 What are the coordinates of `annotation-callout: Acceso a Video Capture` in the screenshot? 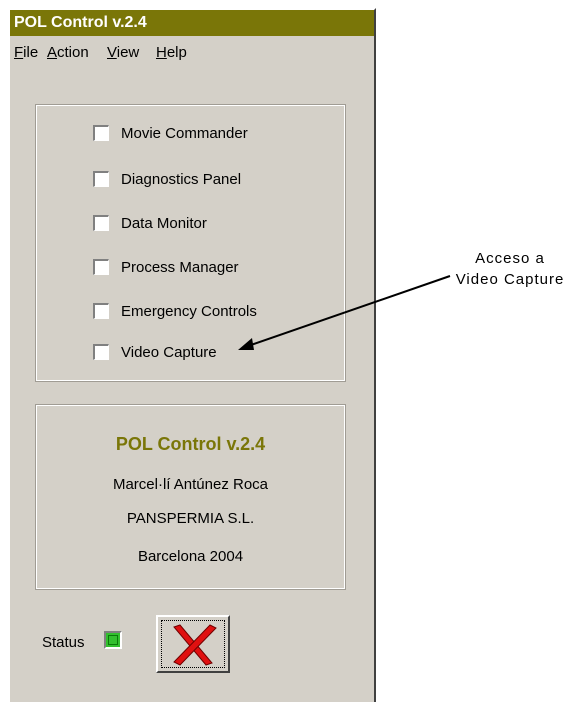 It's located at (503, 269).